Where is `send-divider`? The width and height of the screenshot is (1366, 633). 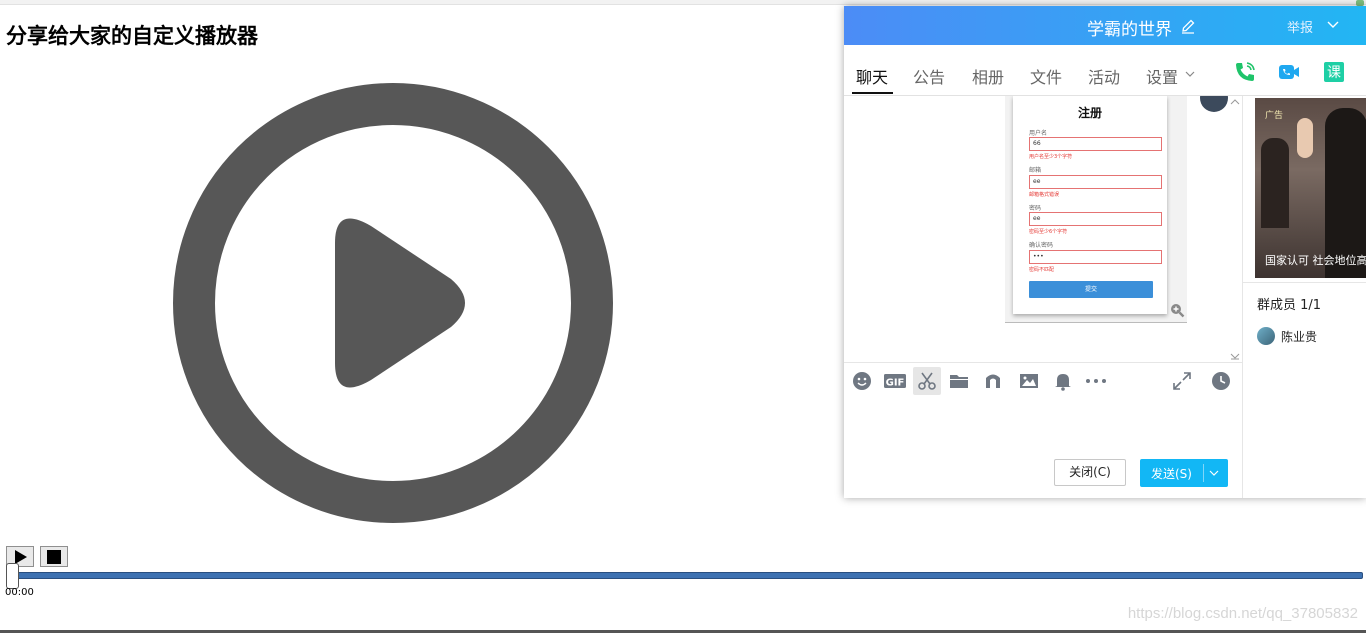
send-divider is located at coordinates (1203, 473).